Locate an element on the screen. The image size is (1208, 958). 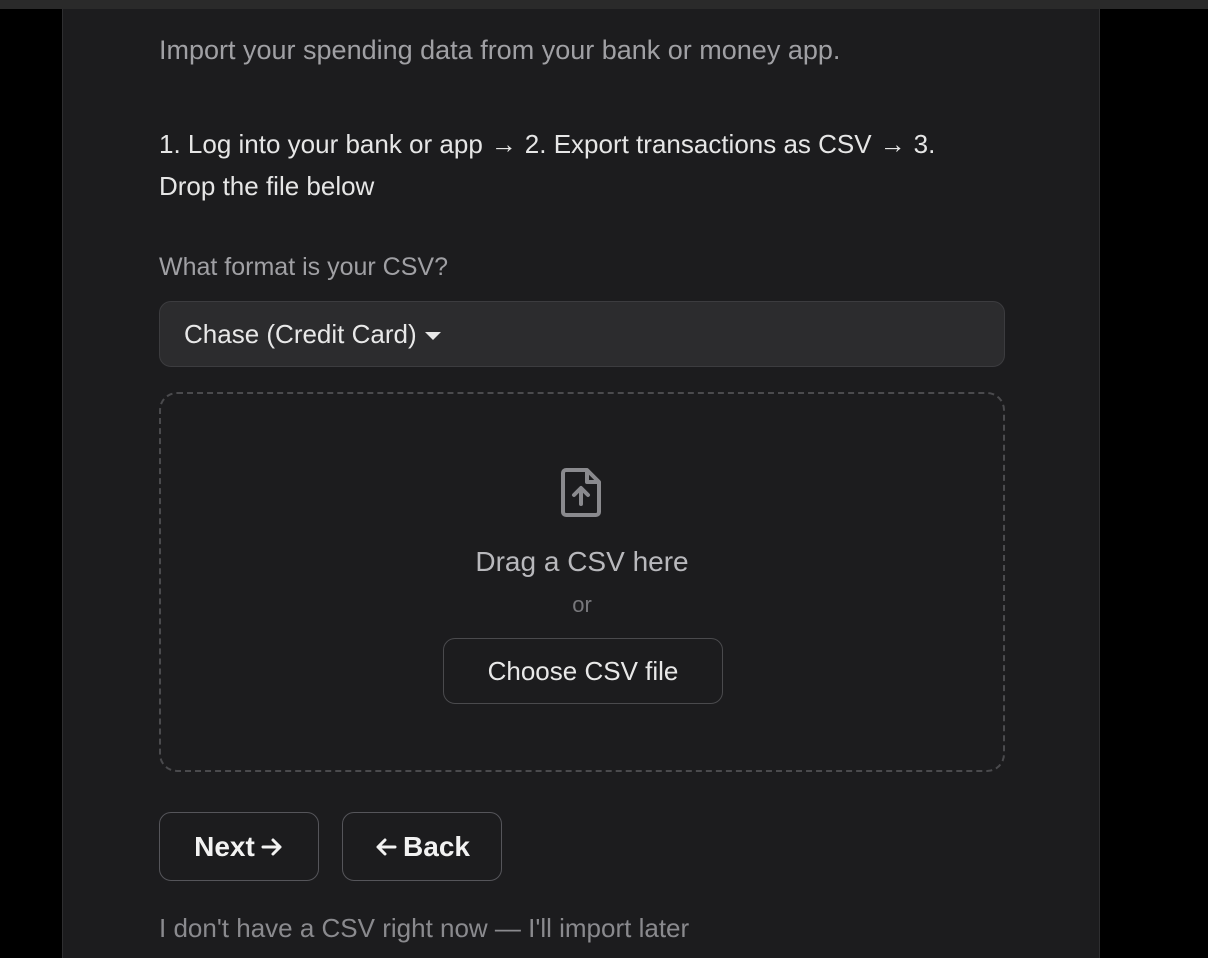
step-1: 1. Log into your bank or app is located at coordinates (321, 144).